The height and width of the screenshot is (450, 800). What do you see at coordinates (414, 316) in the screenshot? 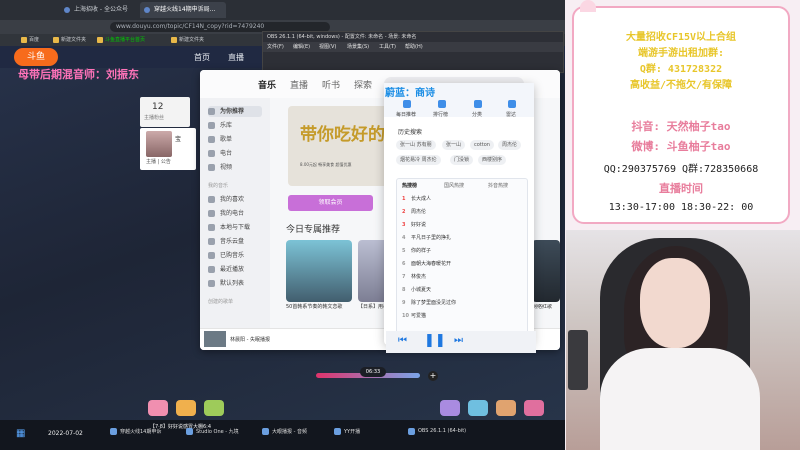
I see `hot-row: 10 可爱猫` at bounding box center [414, 316].